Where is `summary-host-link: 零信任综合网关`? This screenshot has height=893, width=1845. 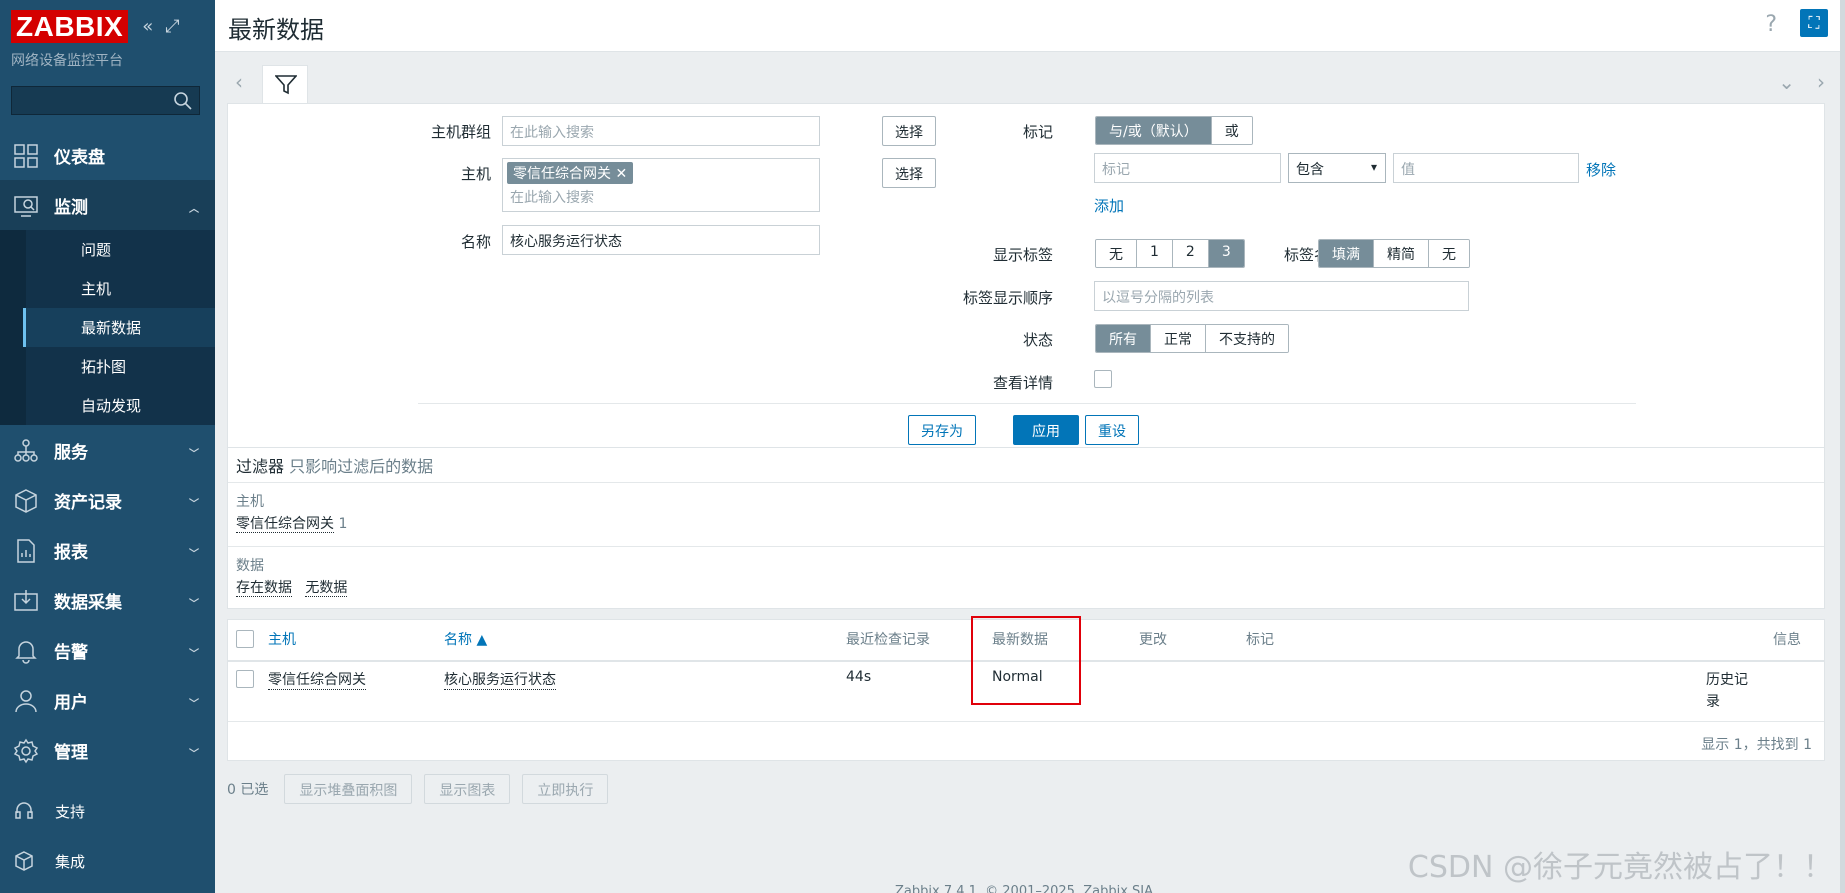
summary-host-link: 零信任综合网关 is located at coordinates (285, 524).